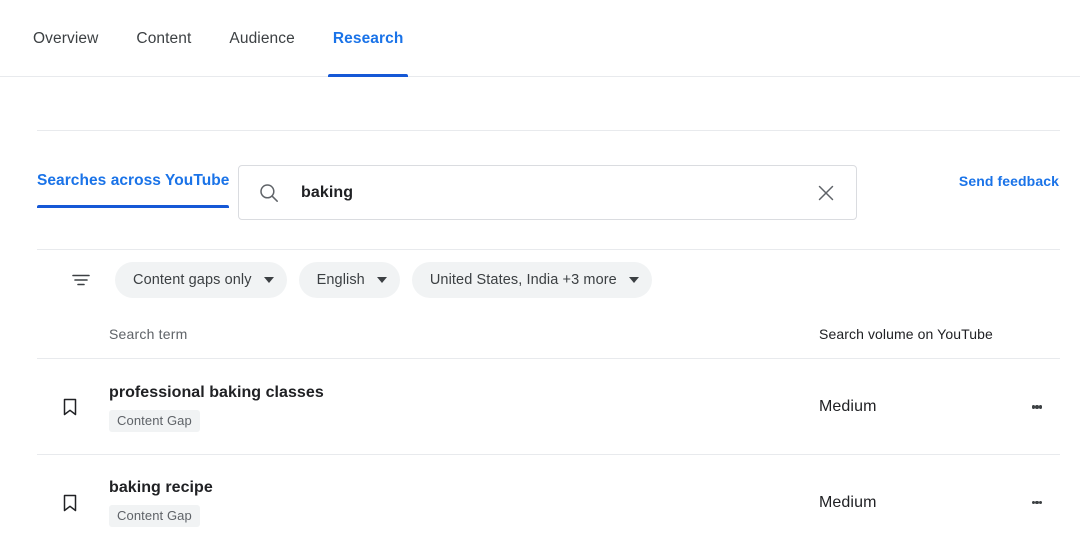 The height and width of the screenshot is (549, 1080). I want to click on table-header: Search term Search volume on YouTube, so click(548, 334).